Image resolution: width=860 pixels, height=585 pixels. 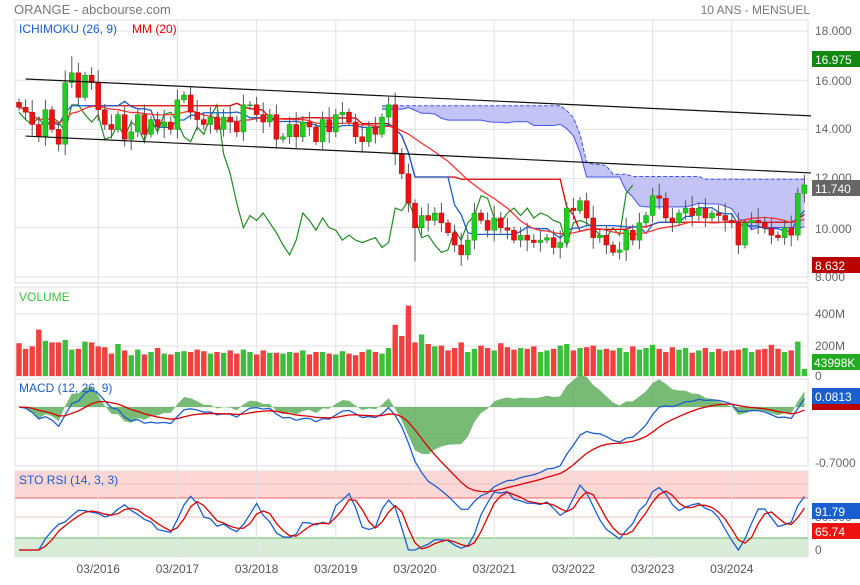 I want to click on volume-panel, so click(x=412, y=340).